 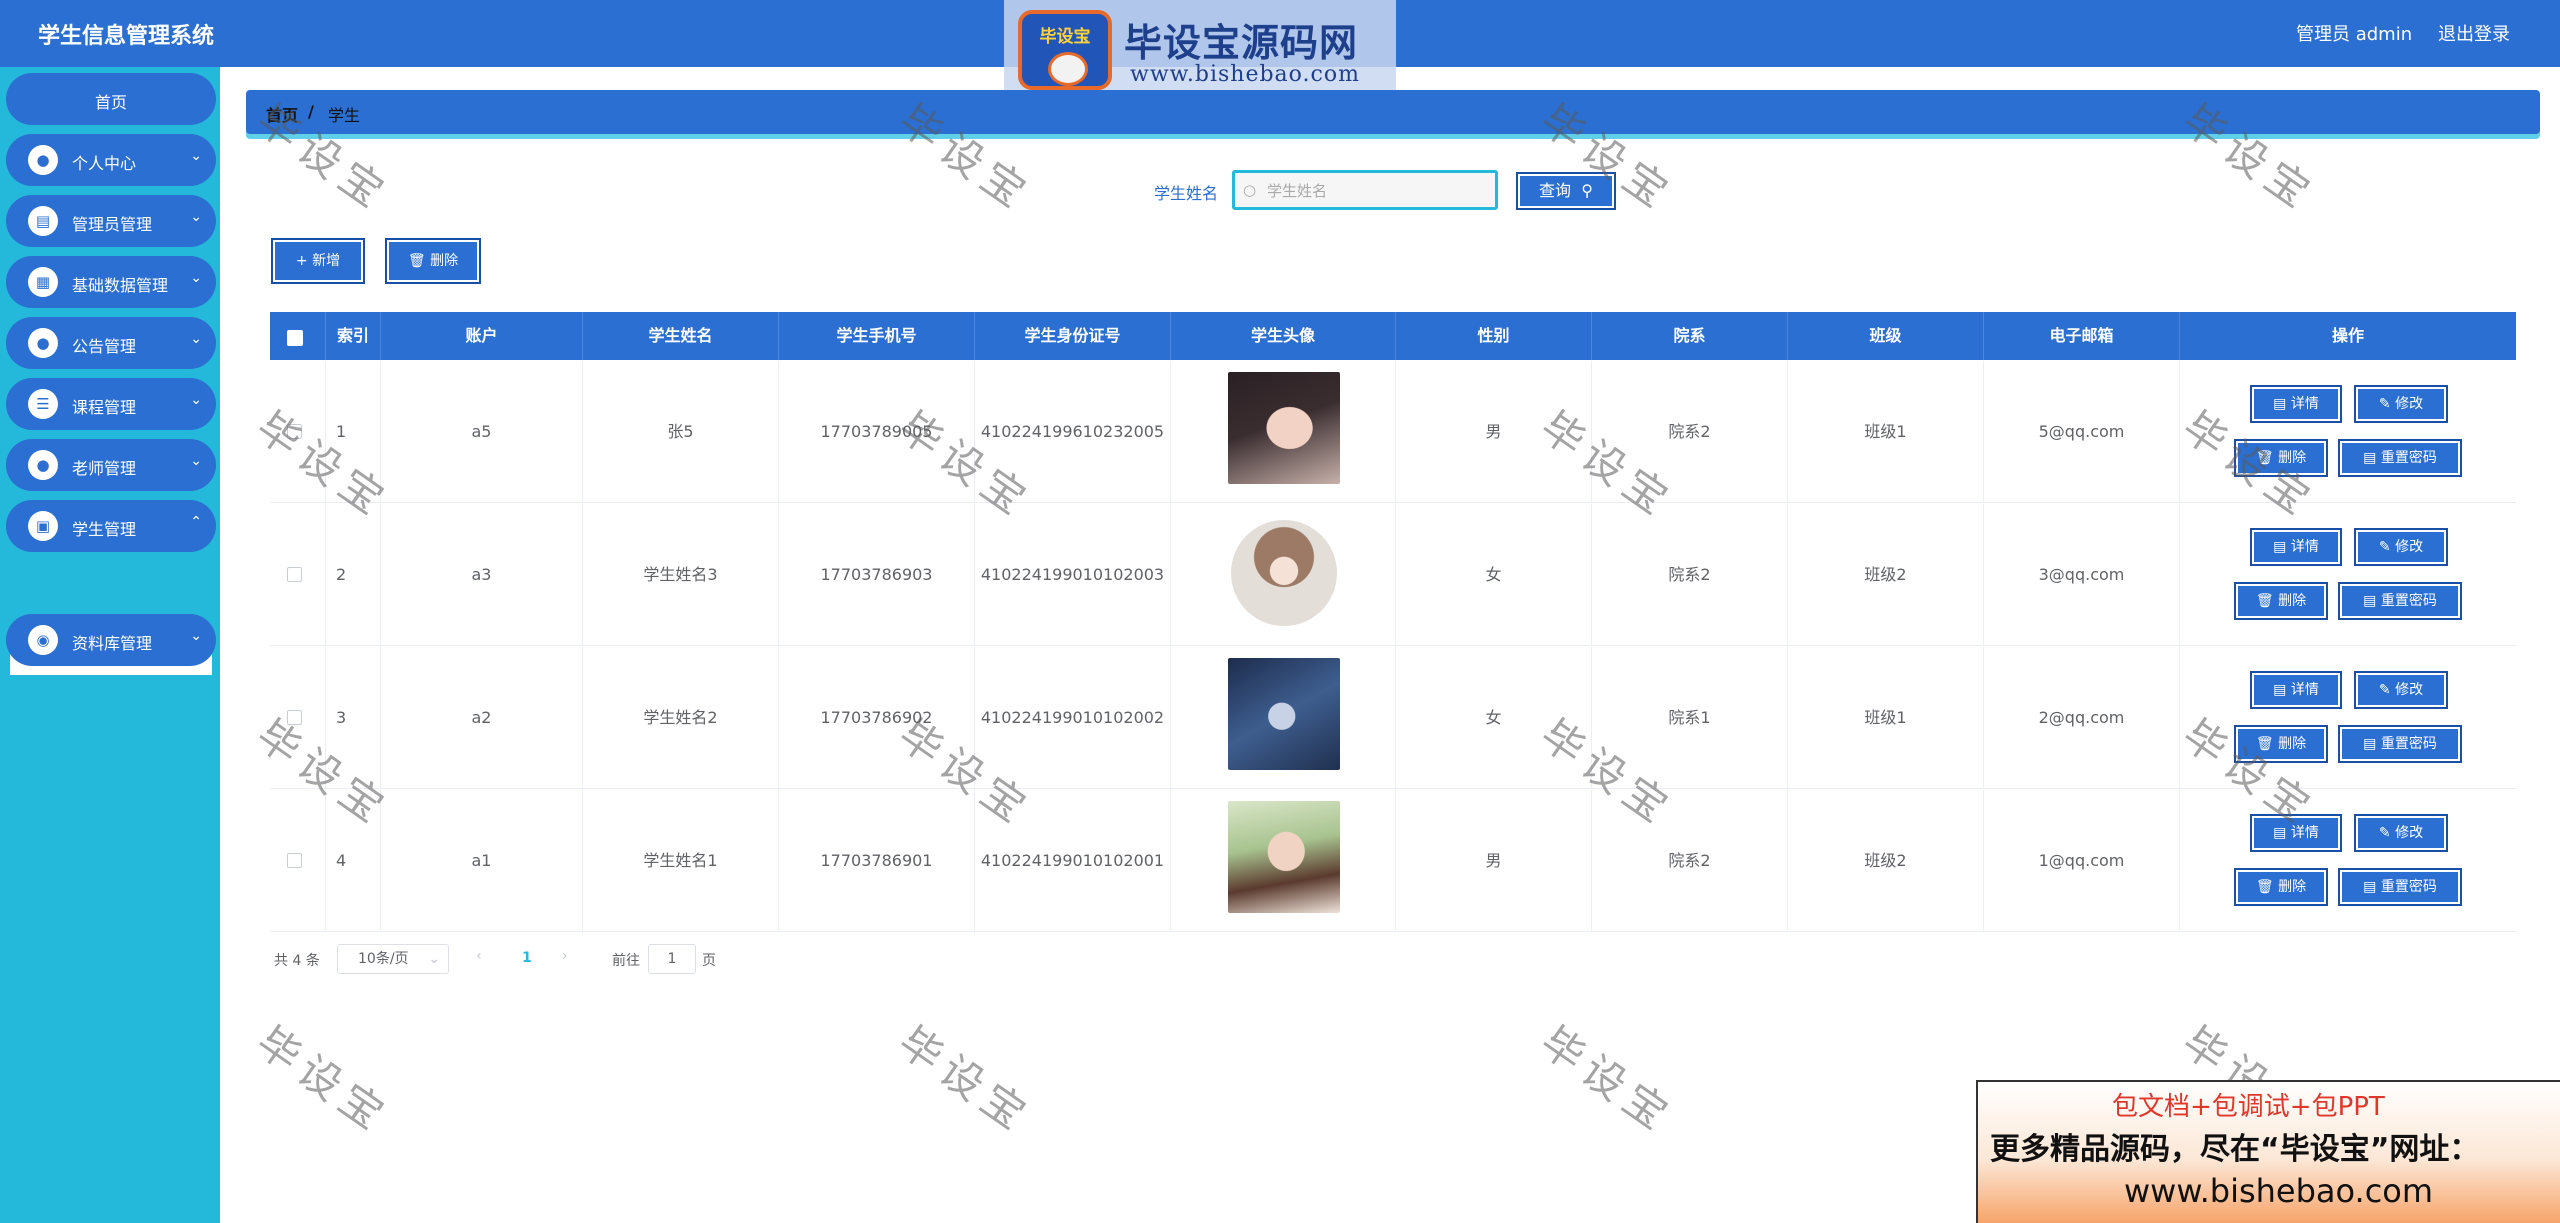 What do you see at coordinates (393, 959) in the screenshot?
I see `page-size-select: 10条/页 ⌄` at bounding box center [393, 959].